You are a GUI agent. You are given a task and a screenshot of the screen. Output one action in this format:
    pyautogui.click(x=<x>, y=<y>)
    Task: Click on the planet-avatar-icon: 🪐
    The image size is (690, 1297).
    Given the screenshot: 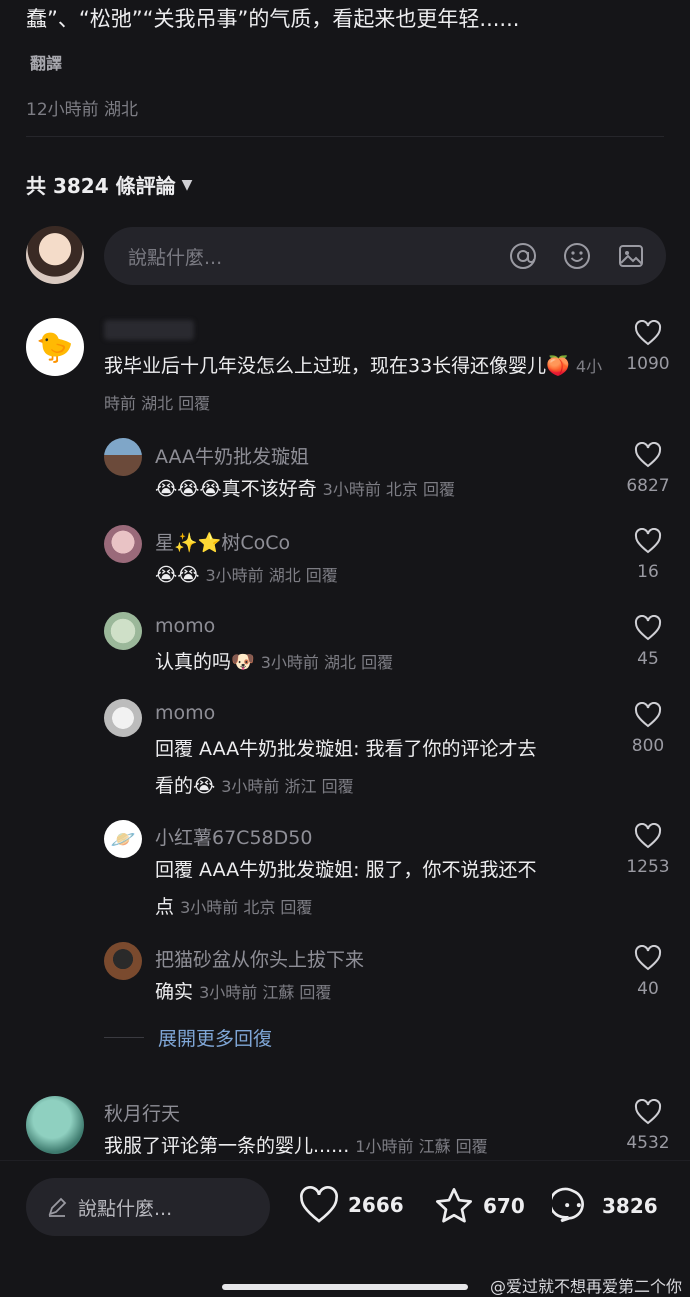 What is the action you would take?
    pyautogui.click(x=123, y=839)
    